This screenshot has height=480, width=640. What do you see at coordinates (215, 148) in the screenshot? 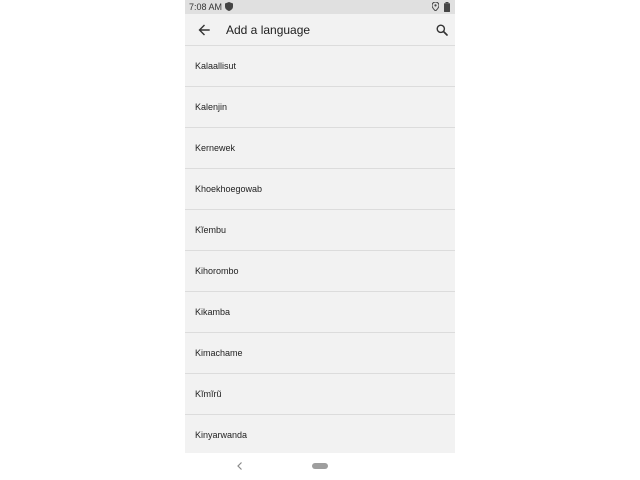
I see `language-label: Kernewek` at bounding box center [215, 148].